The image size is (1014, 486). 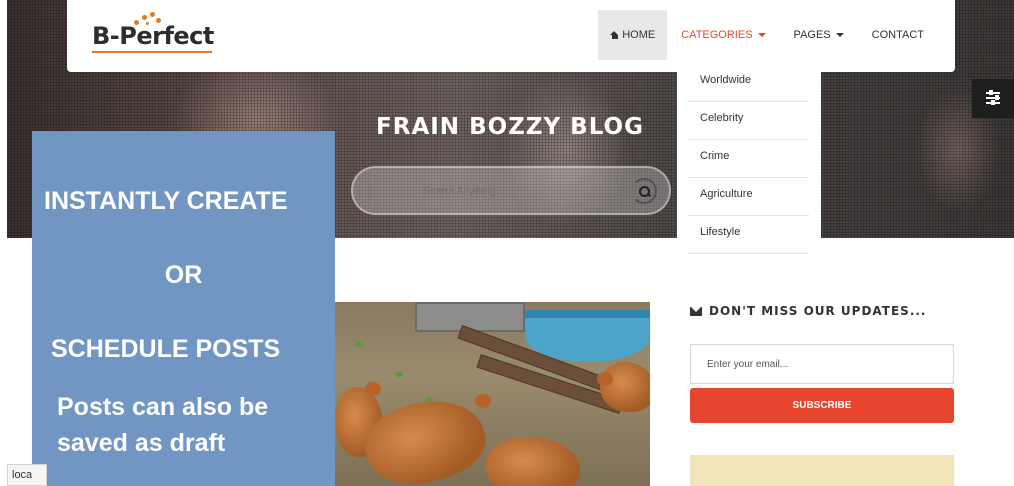 I want to click on logo-underline, so click(x=152, y=52).